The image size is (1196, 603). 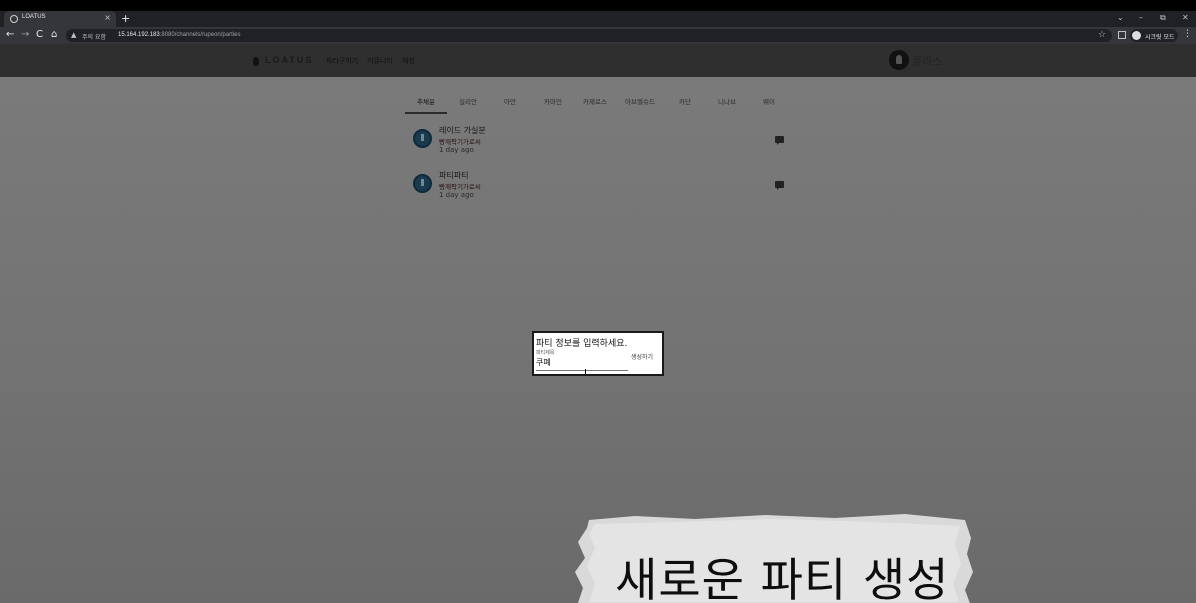 I want to click on tab-4: 카제로스, so click(x=595, y=101).